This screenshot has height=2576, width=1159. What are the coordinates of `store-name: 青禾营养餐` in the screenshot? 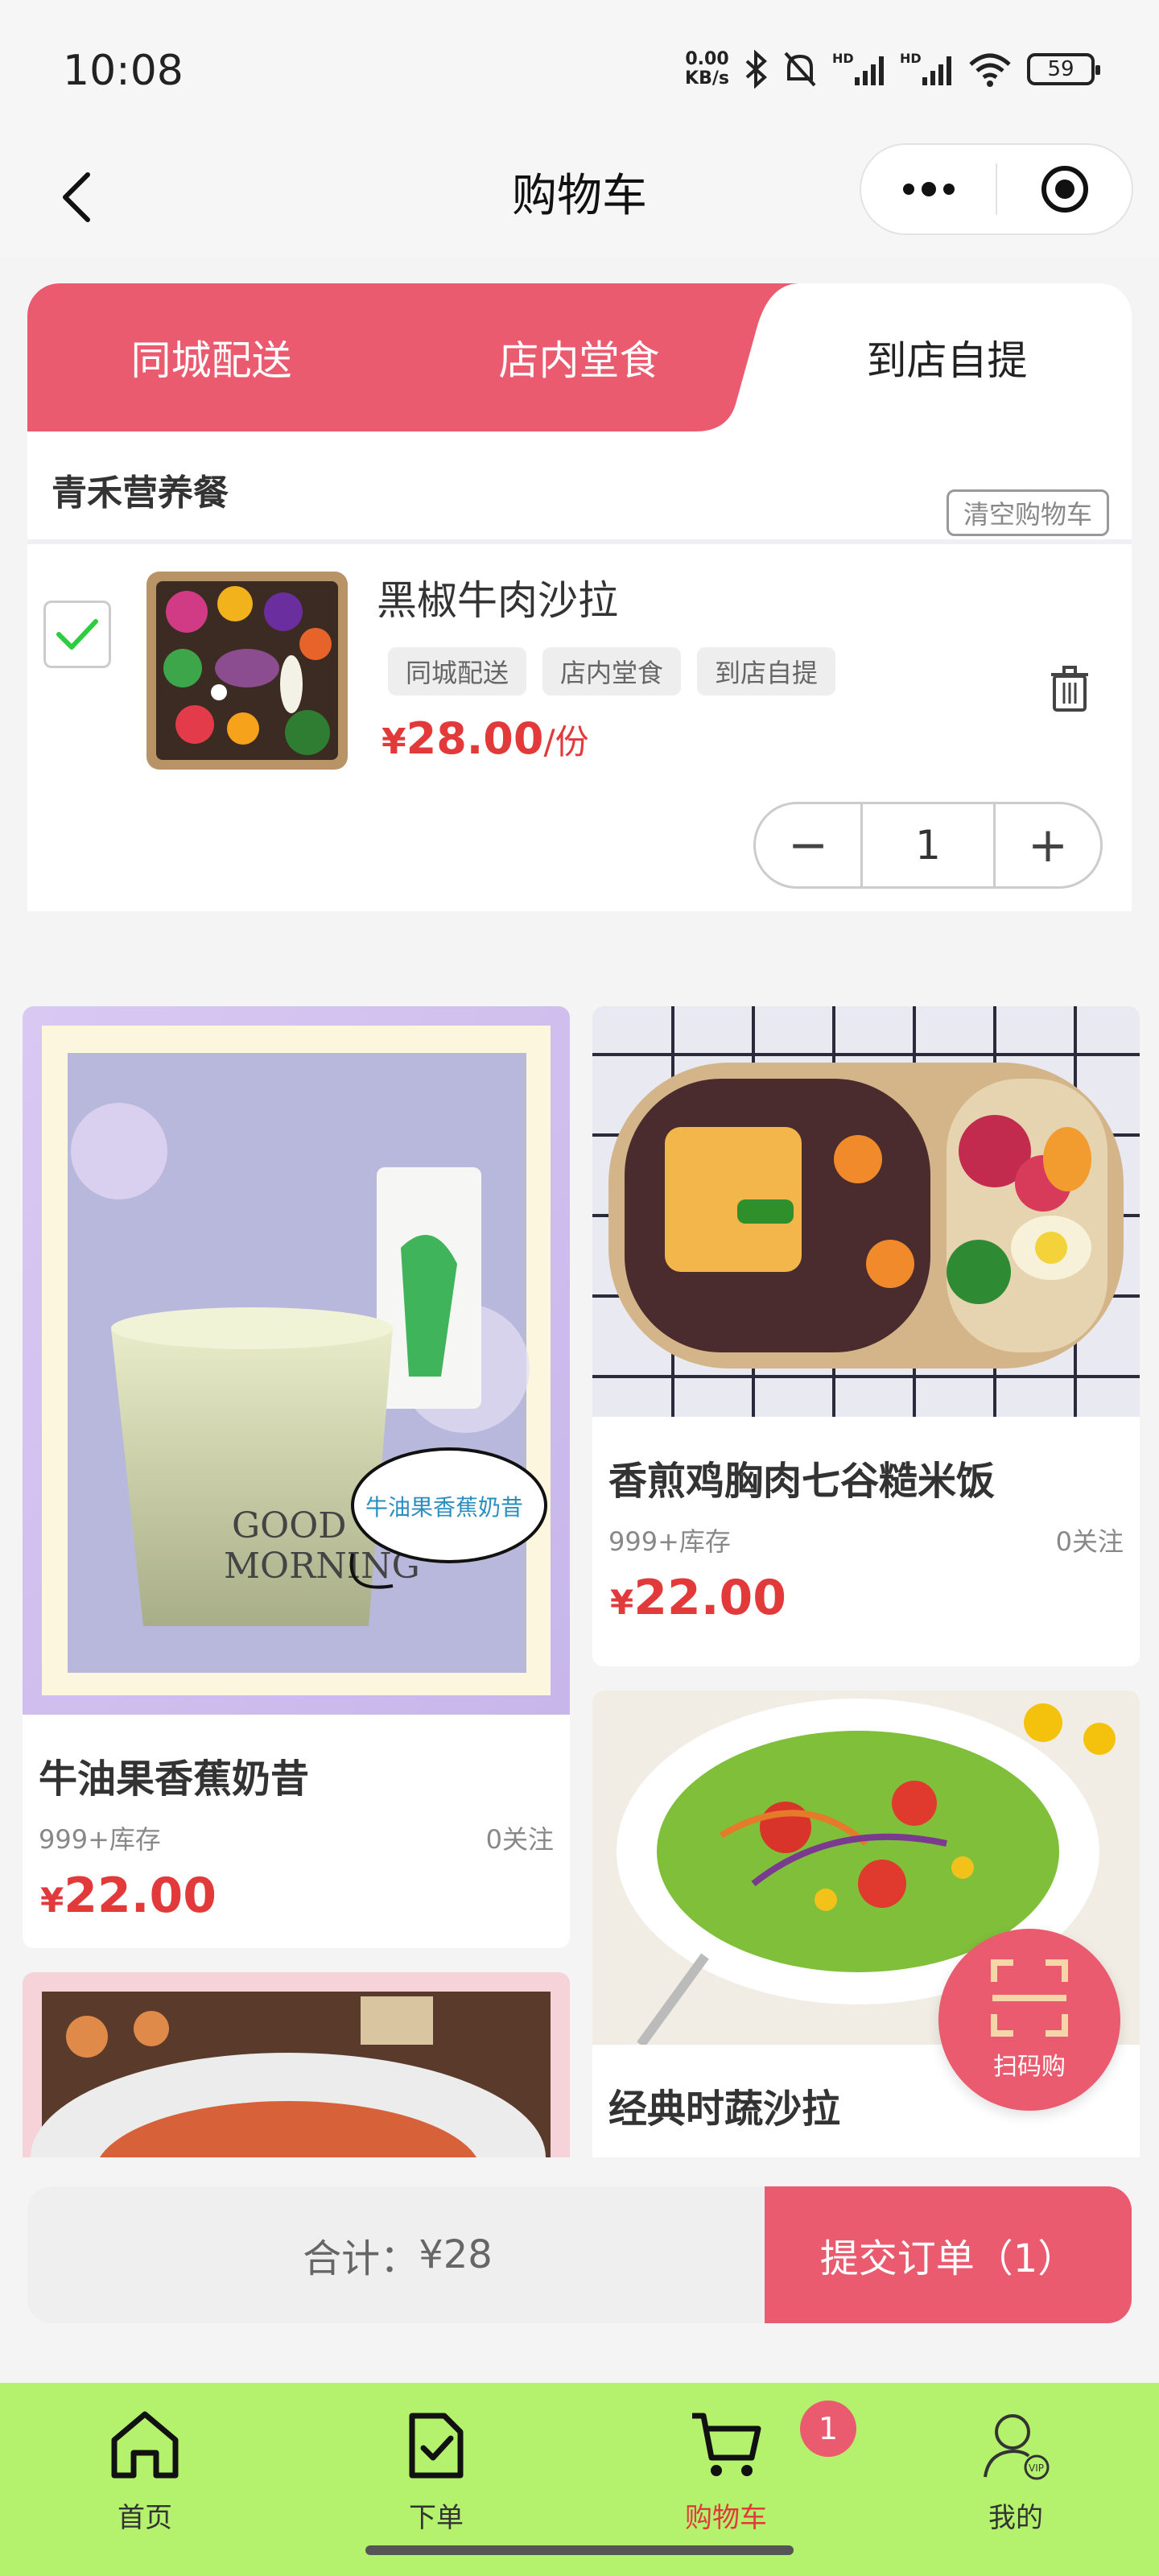 It's located at (140, 493).